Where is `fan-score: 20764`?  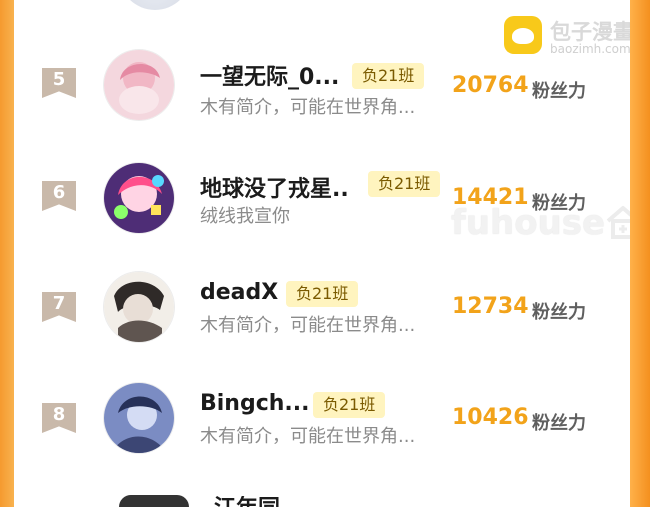
fan-score: 20764 is located at coordinates (490, 85).